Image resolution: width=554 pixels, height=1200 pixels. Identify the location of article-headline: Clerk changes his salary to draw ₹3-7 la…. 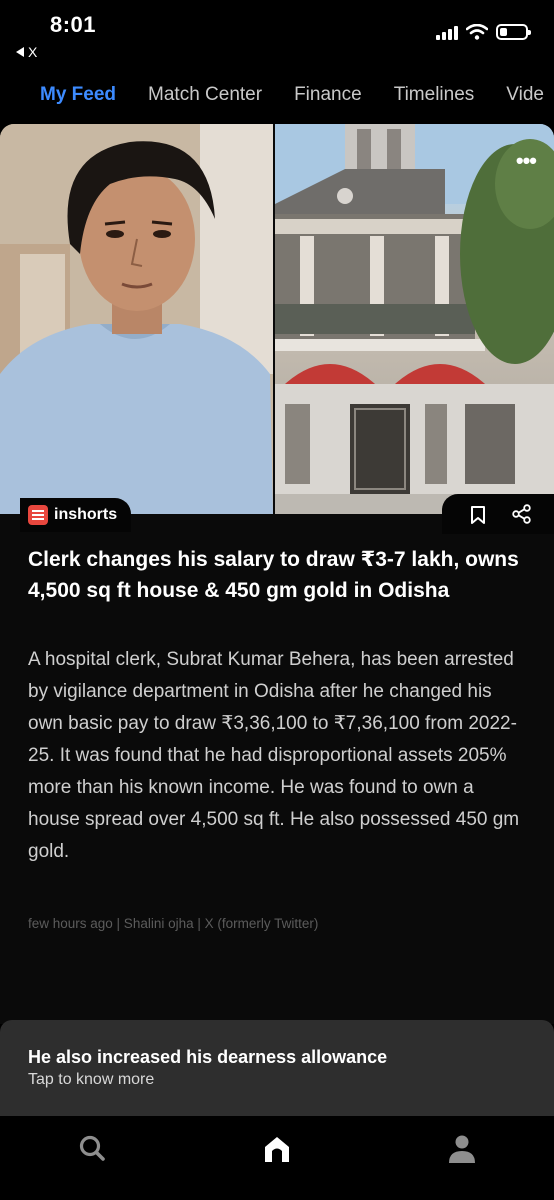
(273, 575).